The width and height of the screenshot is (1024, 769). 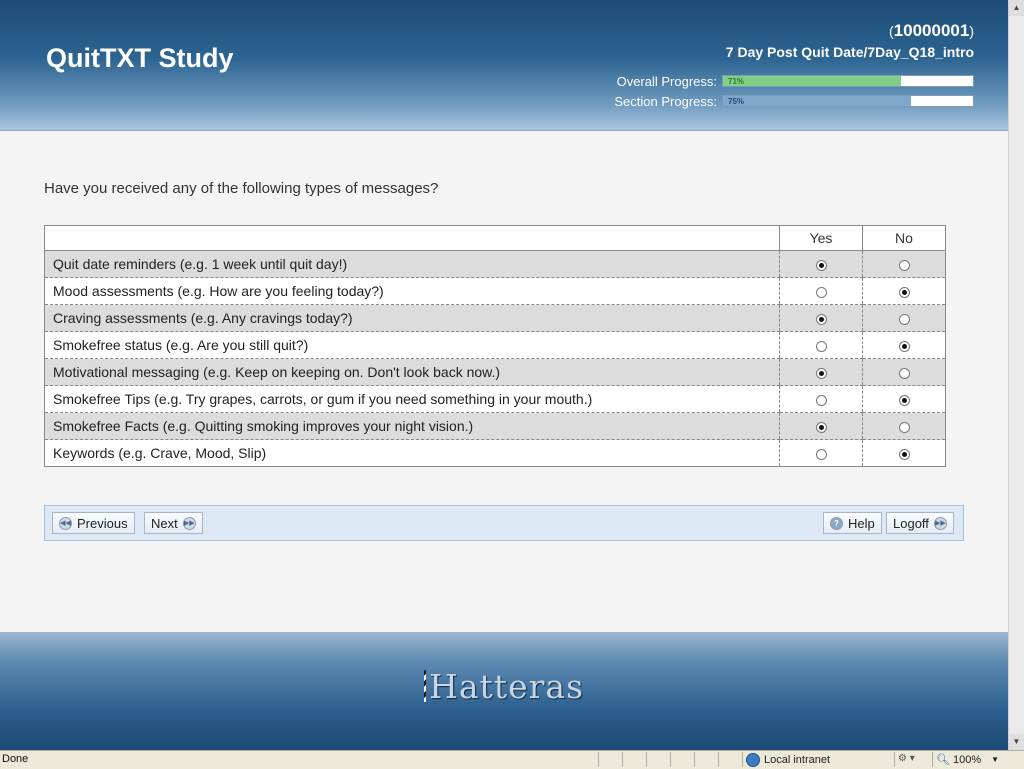 What do you see at coordinates (821, 238) in the screenshot?
I see `column-header-yes: Yes` at bounding box center [821, 238].